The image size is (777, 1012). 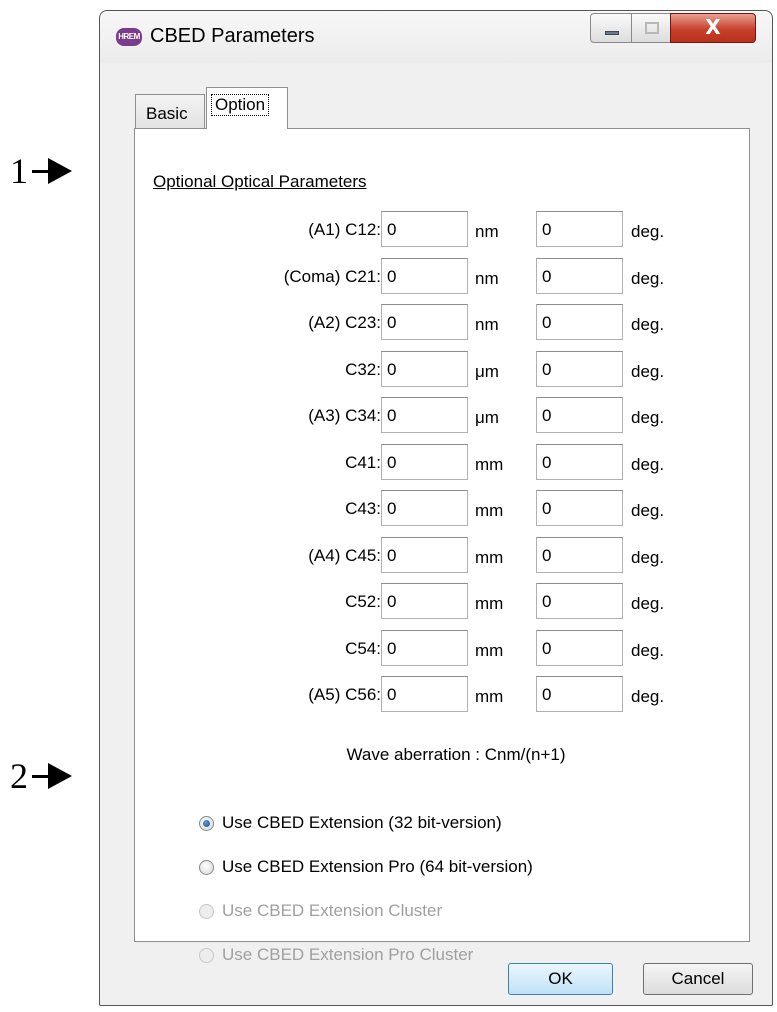 I want to click on parameter-row: (A2) C23: nm deg., so click(x=443, y=322).